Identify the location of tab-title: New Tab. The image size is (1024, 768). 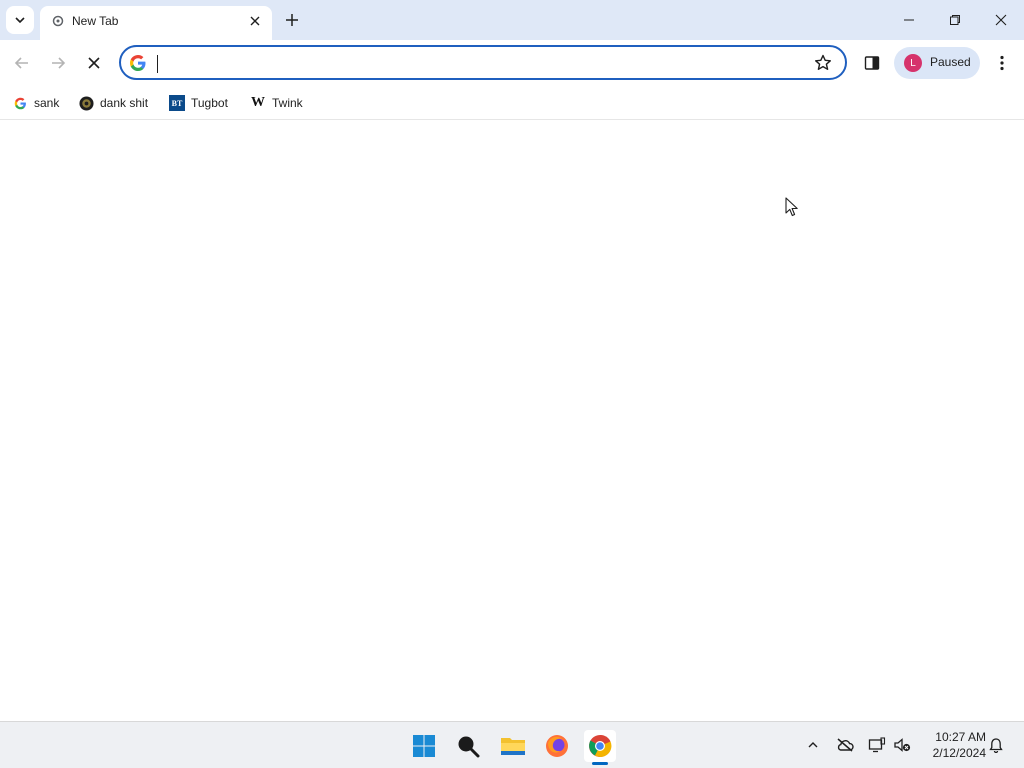
(95, 21).